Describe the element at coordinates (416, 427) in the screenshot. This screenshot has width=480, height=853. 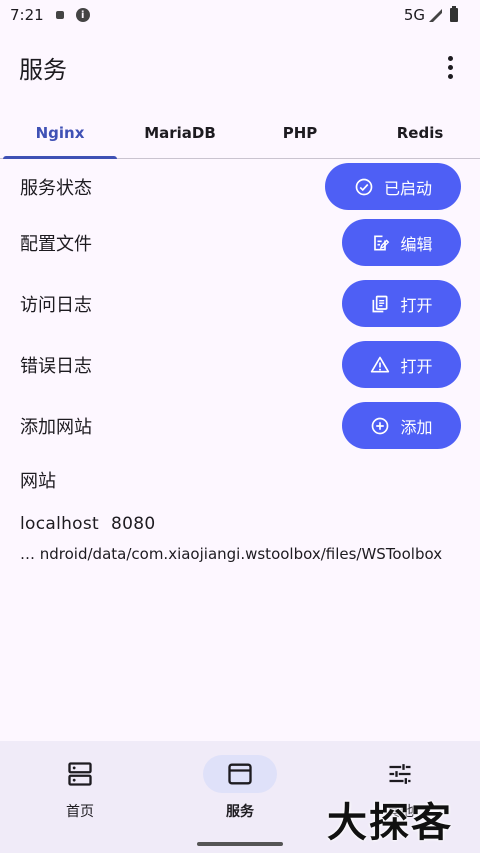
I see `add-site-button-label: 添加` at that location.